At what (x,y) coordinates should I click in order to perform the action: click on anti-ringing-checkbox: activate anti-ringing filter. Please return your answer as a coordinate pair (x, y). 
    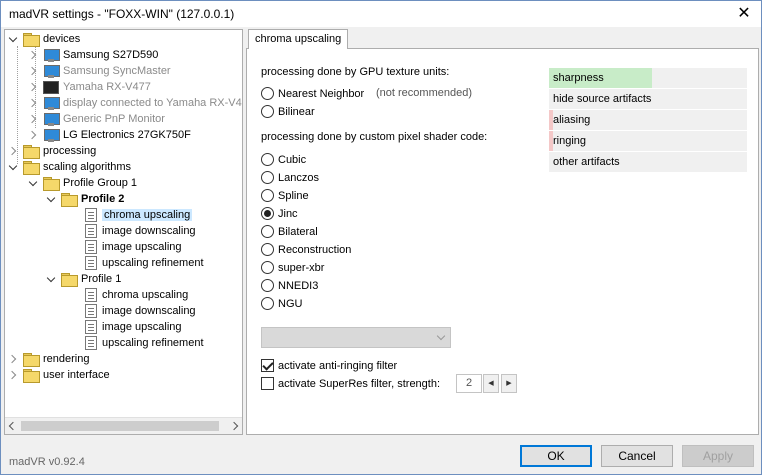
    Looking at the image, I should click on (329, 365).